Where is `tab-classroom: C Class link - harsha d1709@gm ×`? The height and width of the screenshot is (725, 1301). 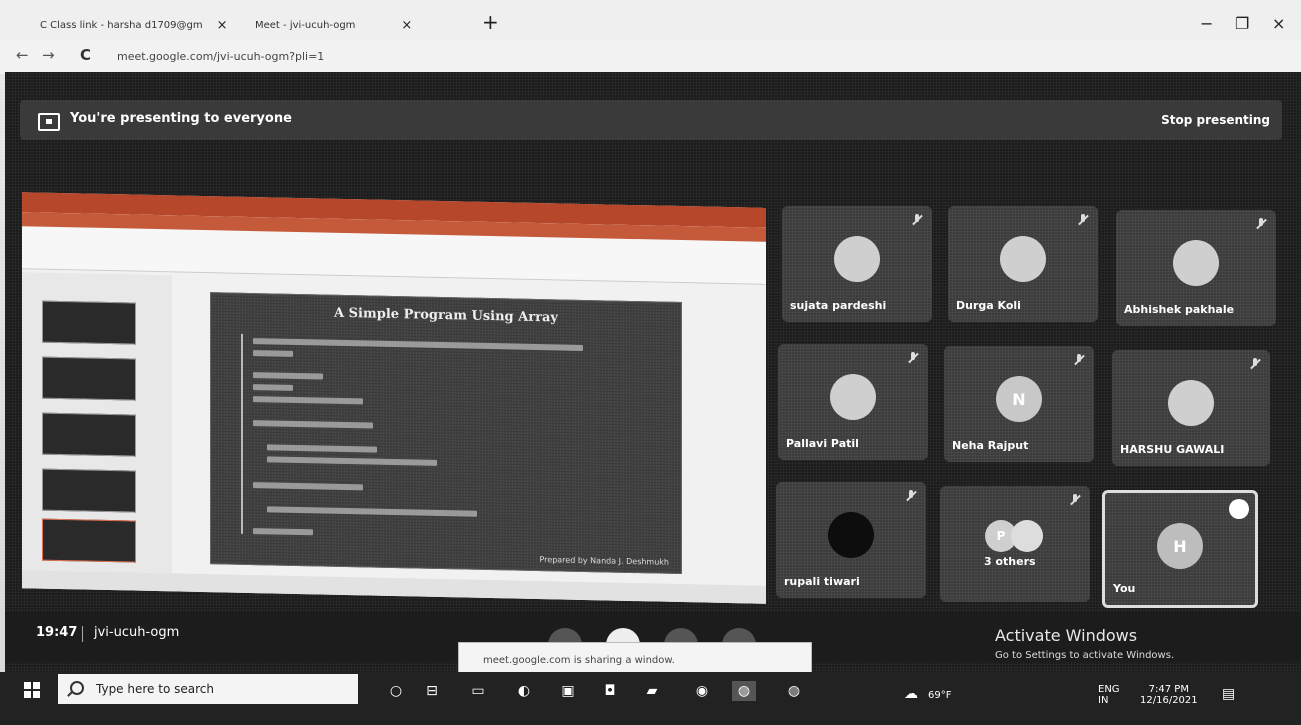
tab-classroom: C Class link - harsha d1709@gm × is located at coordinates (134, 25).